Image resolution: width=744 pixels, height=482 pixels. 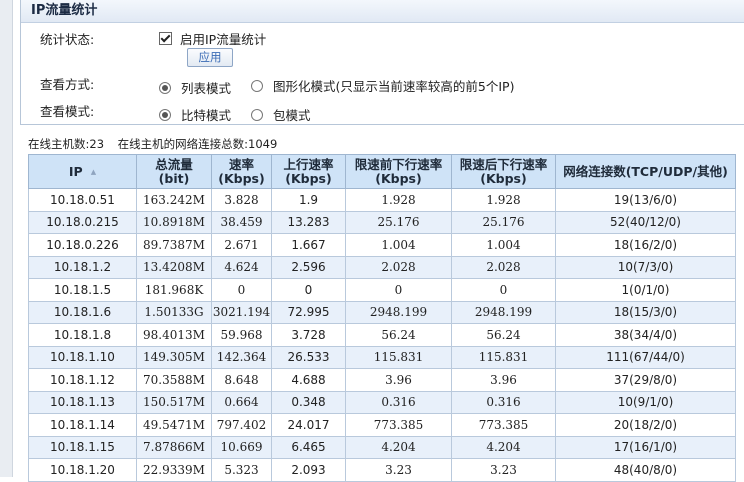 I want to click on view-mode-options: 列表模式 图形化模式(只显示当前速率较高的前5个IP), so click(x=346, y=85).